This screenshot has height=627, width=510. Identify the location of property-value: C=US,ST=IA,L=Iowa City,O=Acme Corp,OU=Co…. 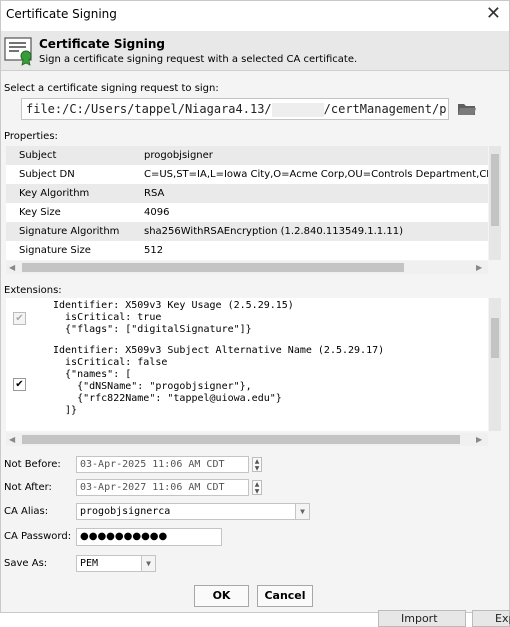
(316, 174).